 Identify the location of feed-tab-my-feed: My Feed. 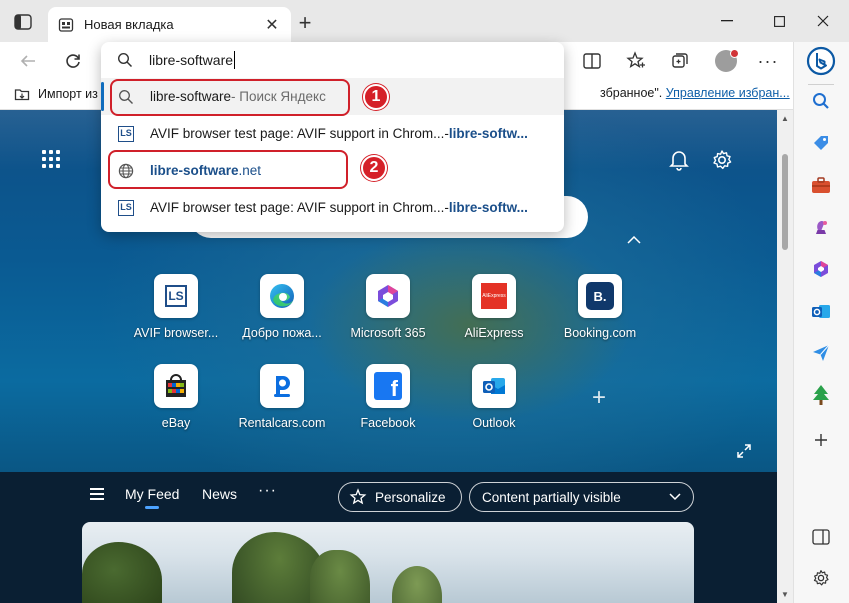
(152, 497).